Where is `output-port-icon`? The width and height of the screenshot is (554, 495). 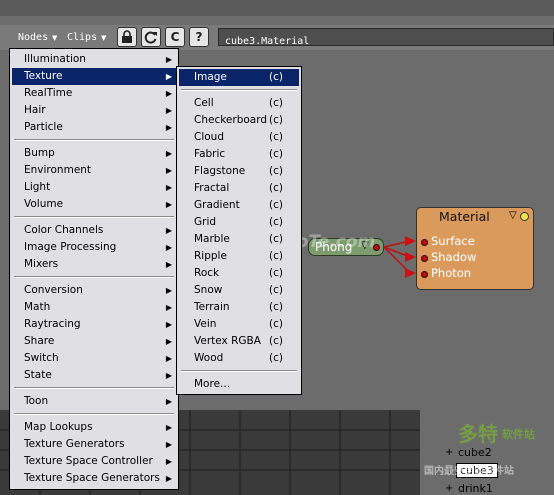 output-port-icon is located at coordinates (524, 216).